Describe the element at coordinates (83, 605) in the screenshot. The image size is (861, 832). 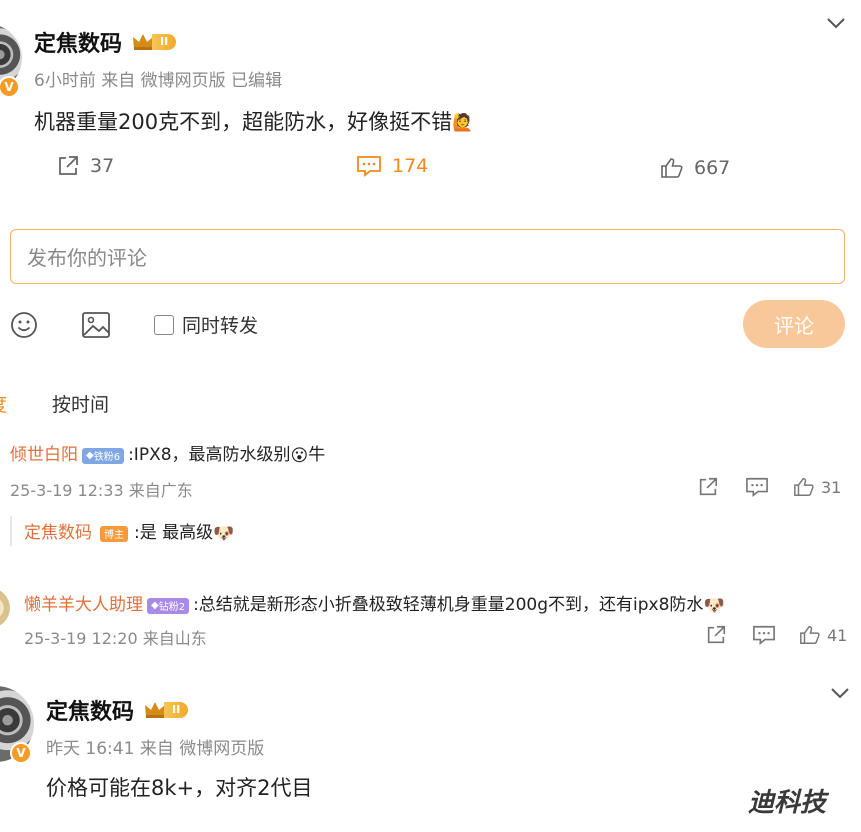
I see `comment-author: 懒羊羊大人助理` at that location.